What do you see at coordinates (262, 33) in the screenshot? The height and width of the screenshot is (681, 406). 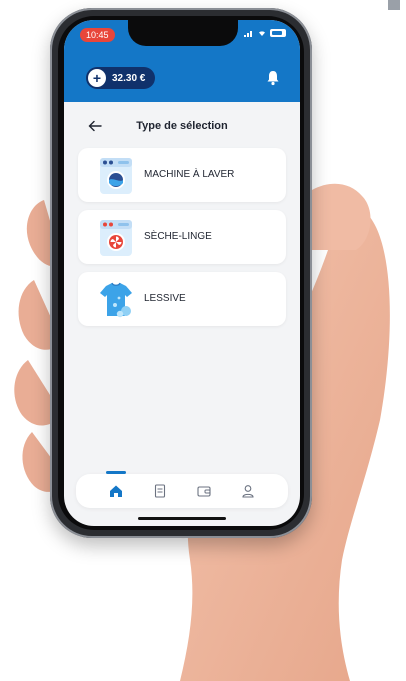 I see `wifi-icon` at bounding box center [262, 33].